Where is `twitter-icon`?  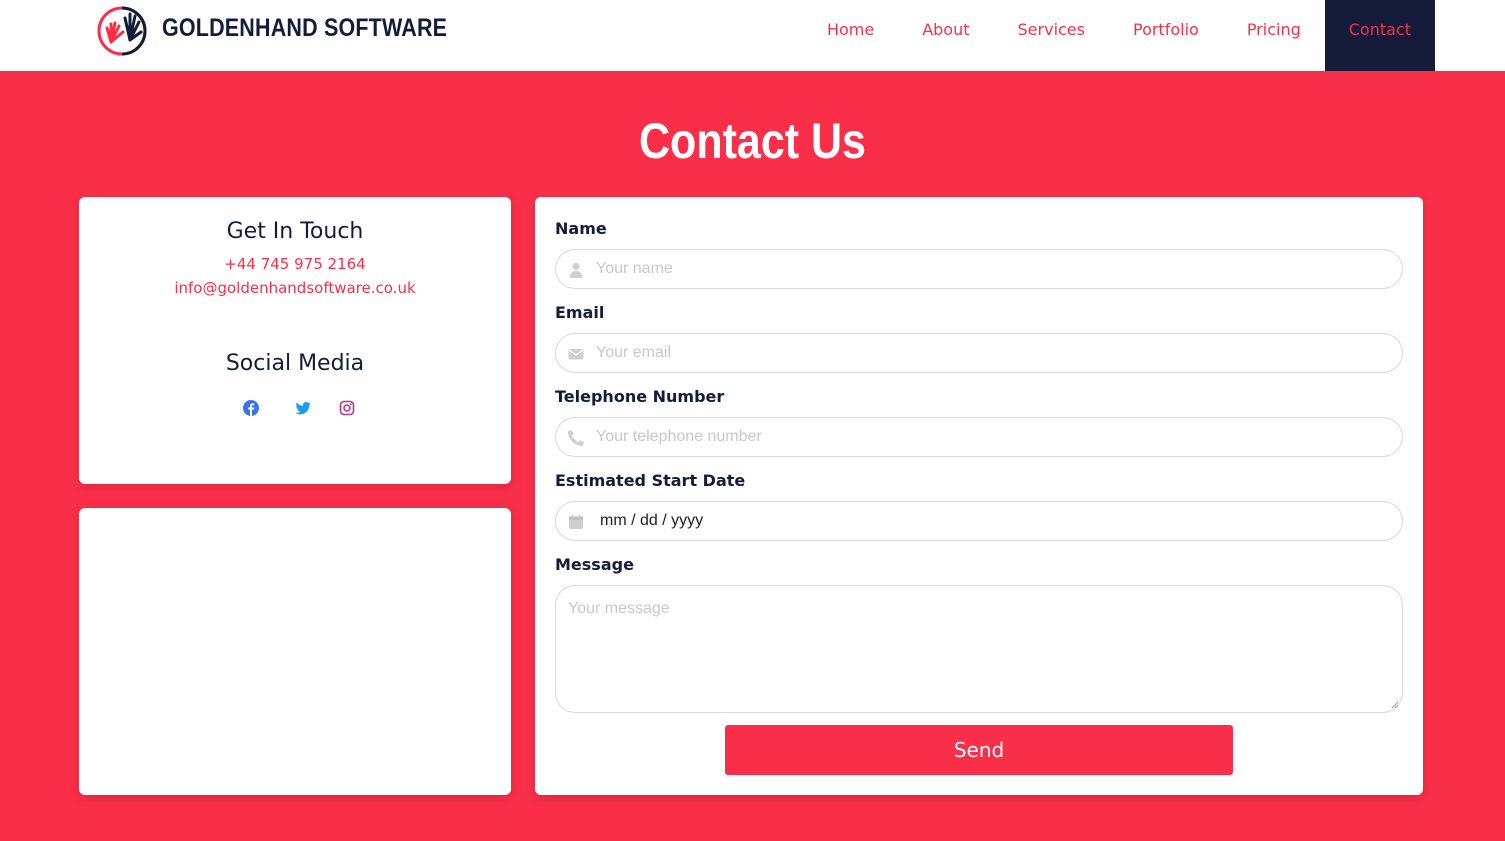 twitter-icon is located at coordinates (303, 408).